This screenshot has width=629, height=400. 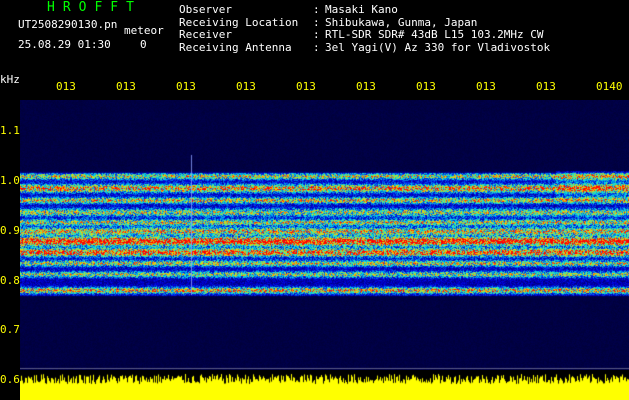 What do you see at coordinates (609, 86) in the screenshot?
I see `time-tick-label: 0140` at bounding box center [609, 86].